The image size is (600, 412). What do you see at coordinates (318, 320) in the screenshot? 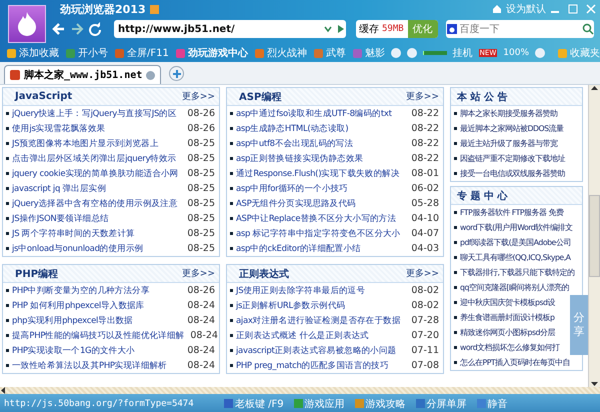
I see `article-link: ajax对注册名进行验证检测是否存在于数据` at bounding box center [318, 320].